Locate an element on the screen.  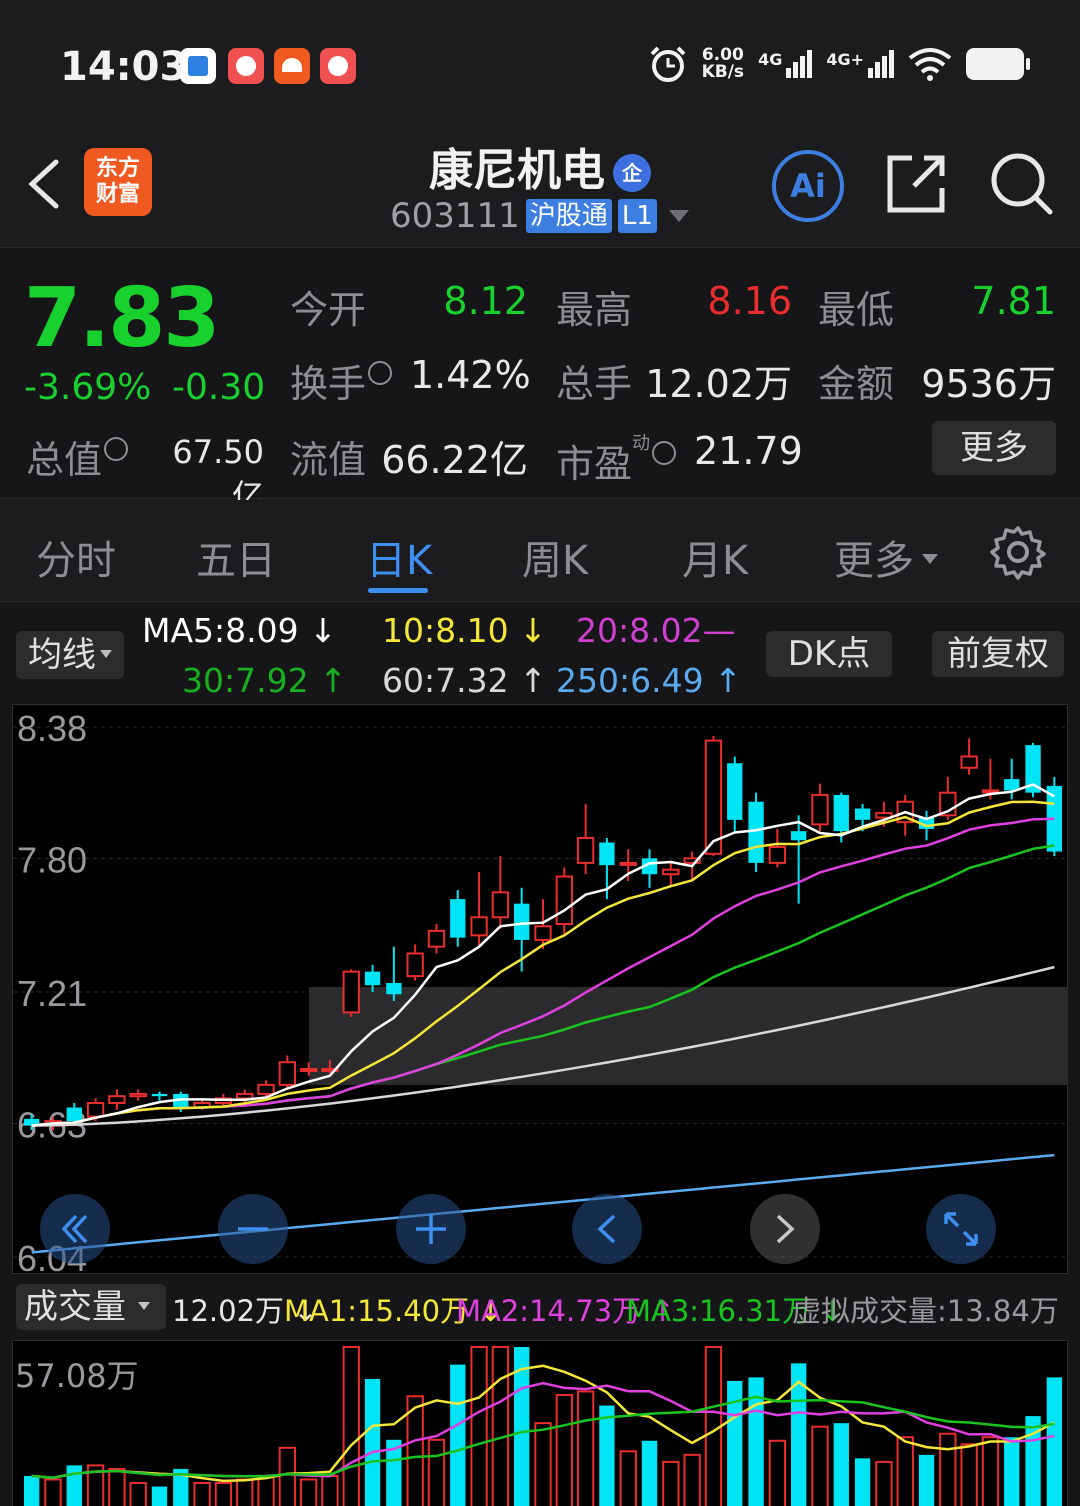
ma5-value: MA5:8.09 ↓ is located at coordinates (239, 630).